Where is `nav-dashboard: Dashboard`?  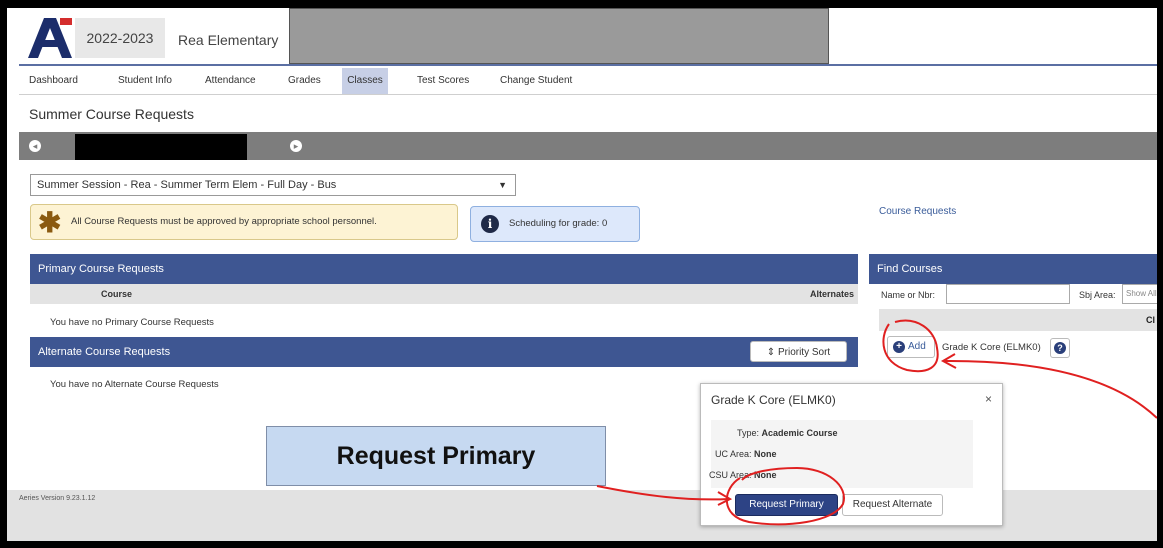
nav-dashboard: Dashboard is located at coordinates (53, 81).